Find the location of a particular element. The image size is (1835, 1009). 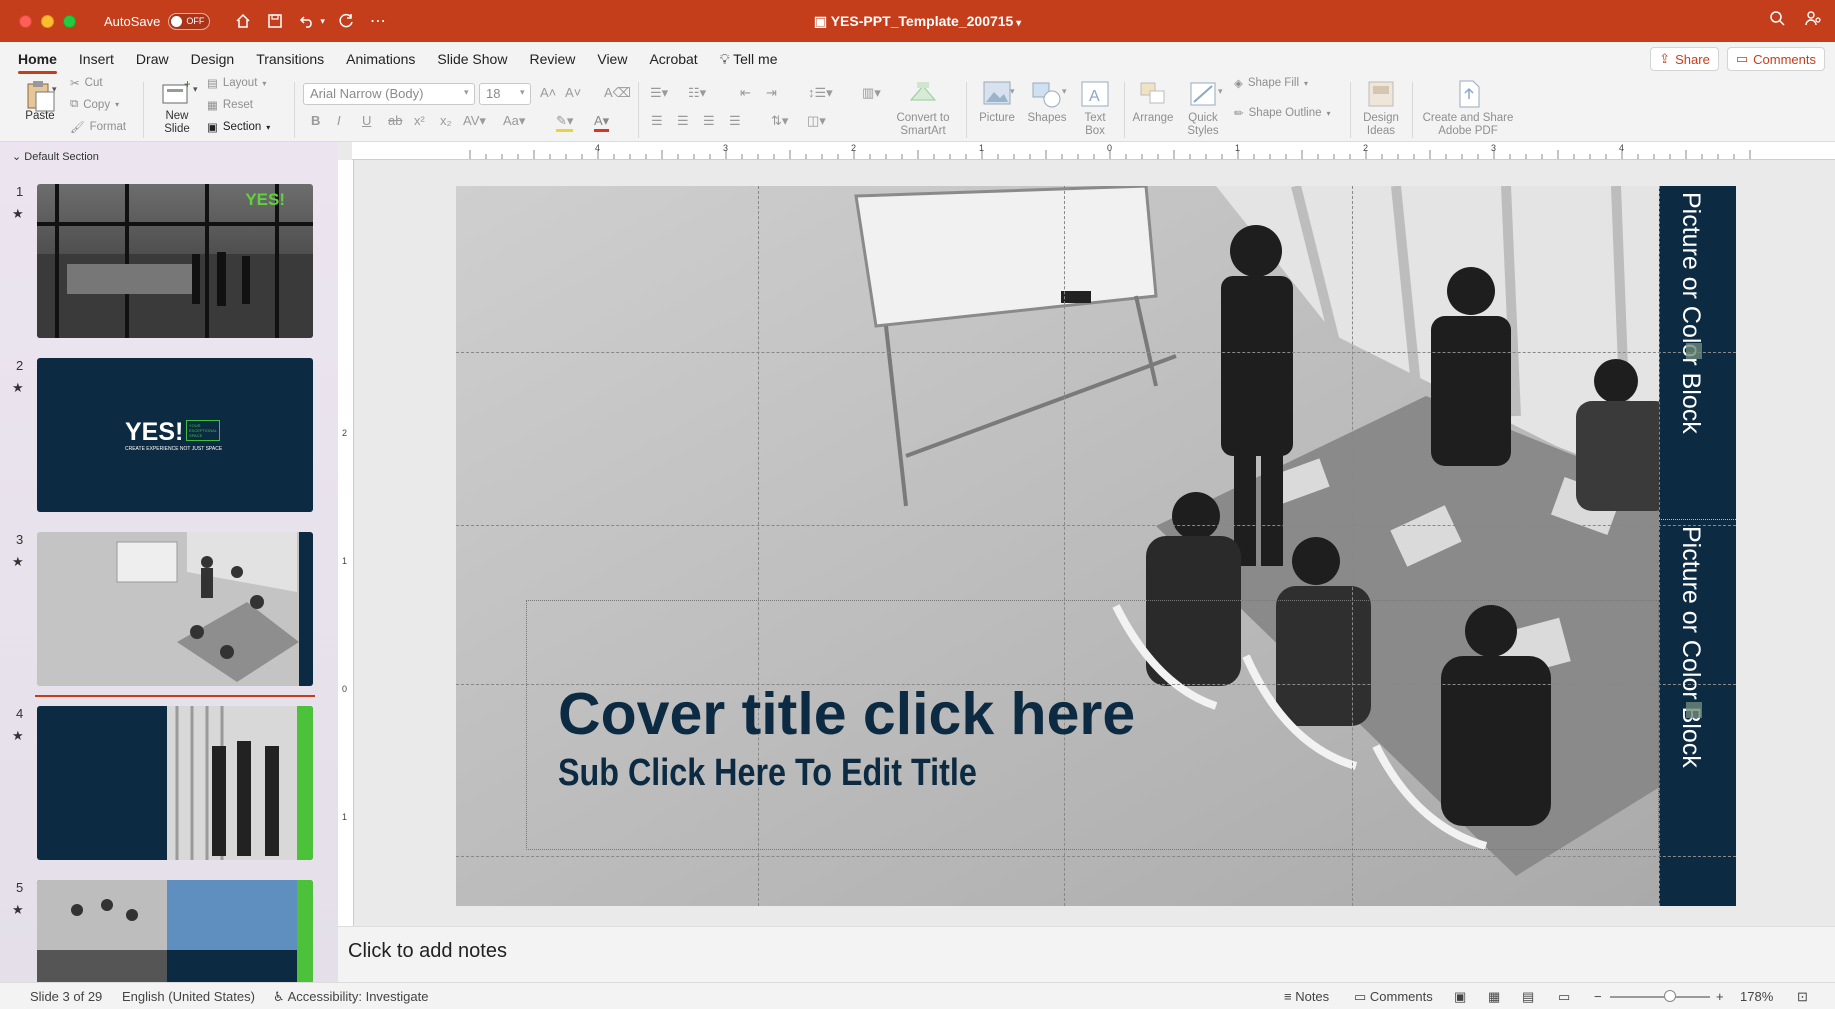

font-size-dropdown-icon: ▾ is located at coordinates (522, 92).